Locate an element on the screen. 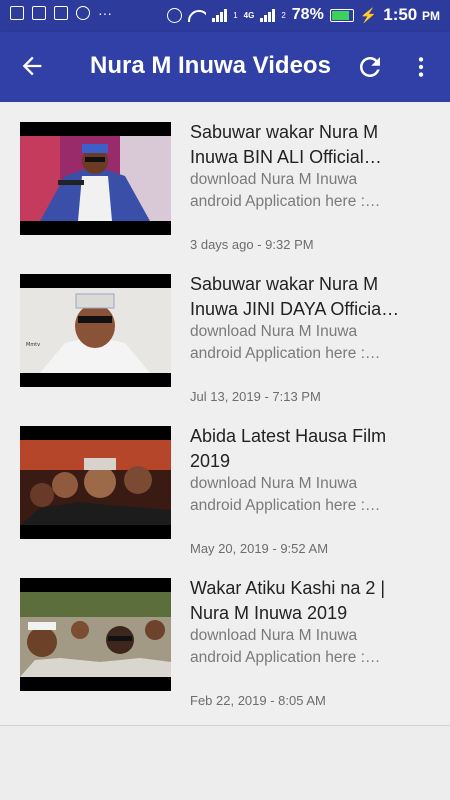 Image resolution: width=450 pixels, height=800 pixels. more-vert-icon is located at coordinates (421, 67).